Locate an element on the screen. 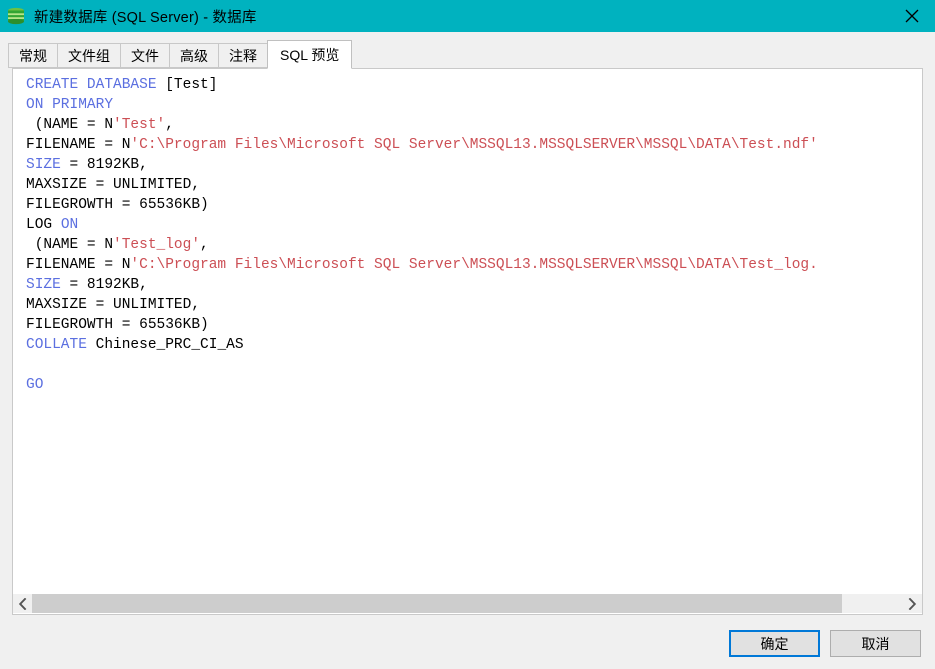 The height and width of the screenshot is (669, 935). tab-general: 常规 is located at coordinates (32, 55).